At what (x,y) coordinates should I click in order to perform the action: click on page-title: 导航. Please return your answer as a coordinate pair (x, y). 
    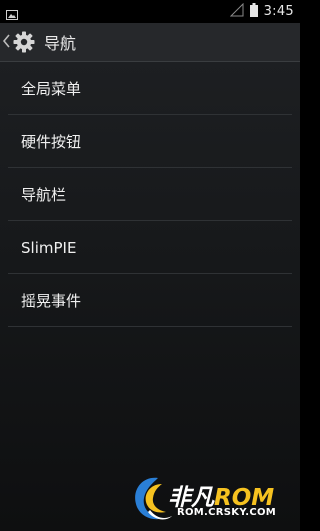
    Looking at the image, I should click on (60, 43).